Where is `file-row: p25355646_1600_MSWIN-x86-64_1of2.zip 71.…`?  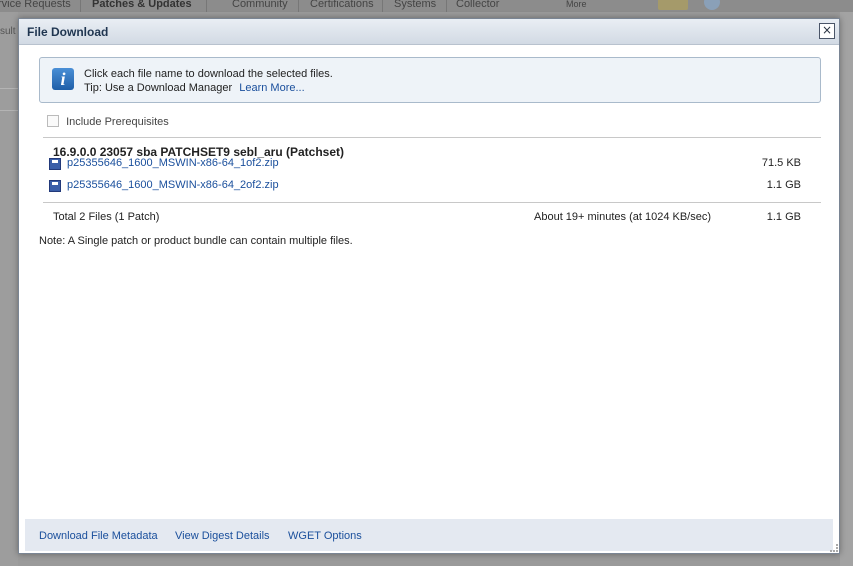 file-row: p25355646_1600_MSWIN-x86-64_1of2.zip 71.… is located at coordinates (425, 165).